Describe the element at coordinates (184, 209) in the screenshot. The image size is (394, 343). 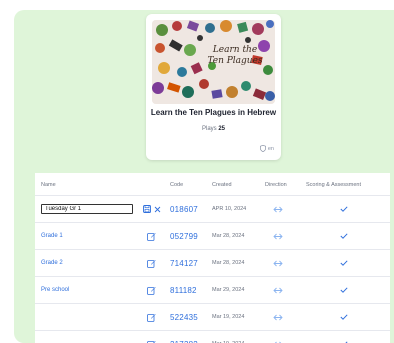
I see `class-code: 018607` at that location.